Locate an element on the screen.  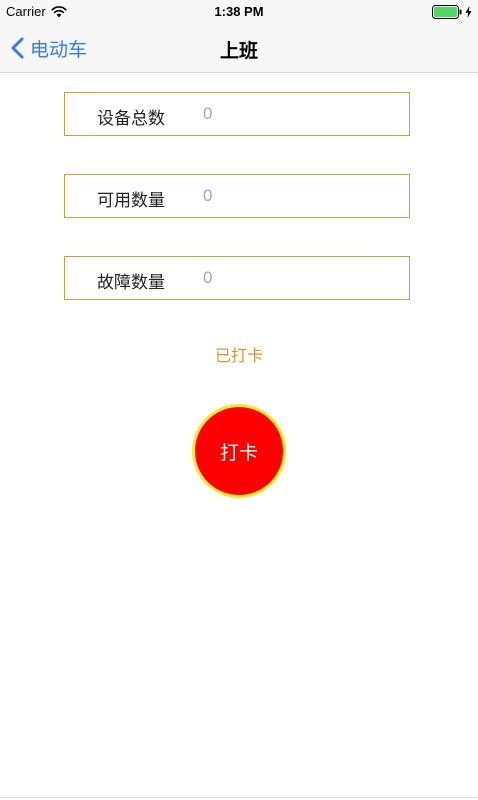
status-time: 1:38 PM is located at coordinates (239, 11).